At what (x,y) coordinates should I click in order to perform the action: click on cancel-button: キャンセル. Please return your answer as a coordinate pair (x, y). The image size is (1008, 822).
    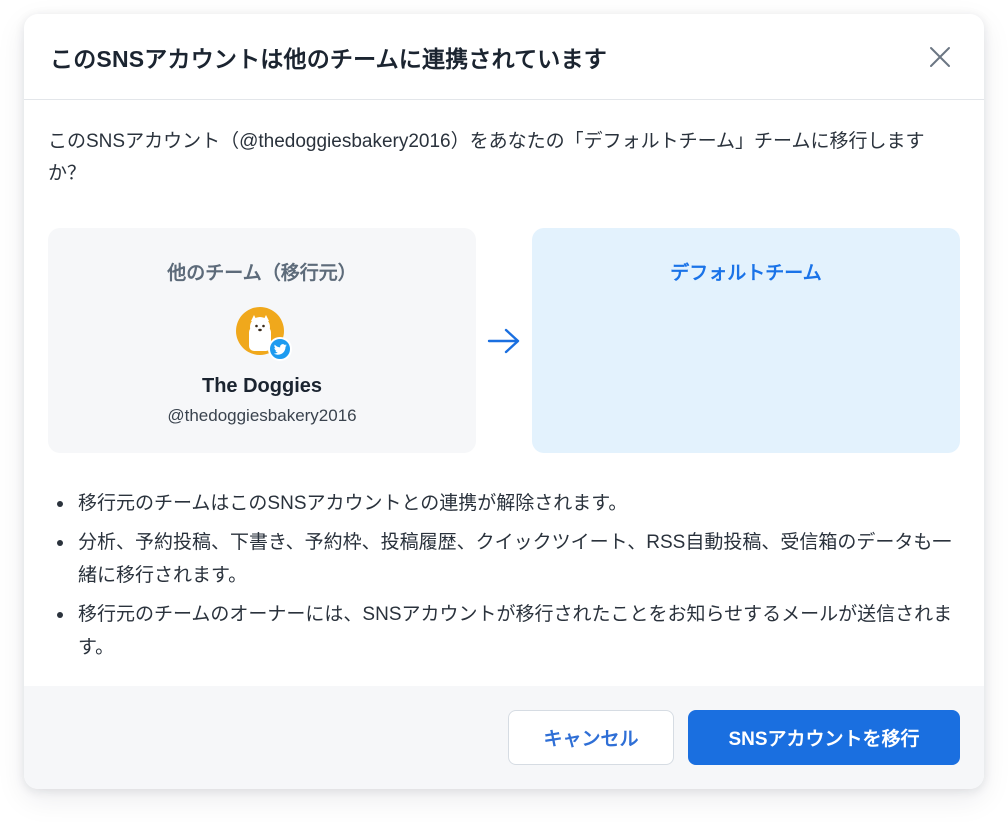
    Looking at the image, I should click on (591, 737).